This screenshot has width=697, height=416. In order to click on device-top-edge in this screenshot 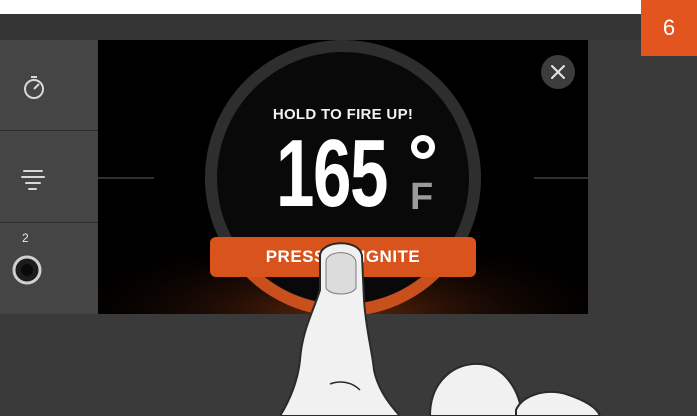, I will do `click(348, 27)`.